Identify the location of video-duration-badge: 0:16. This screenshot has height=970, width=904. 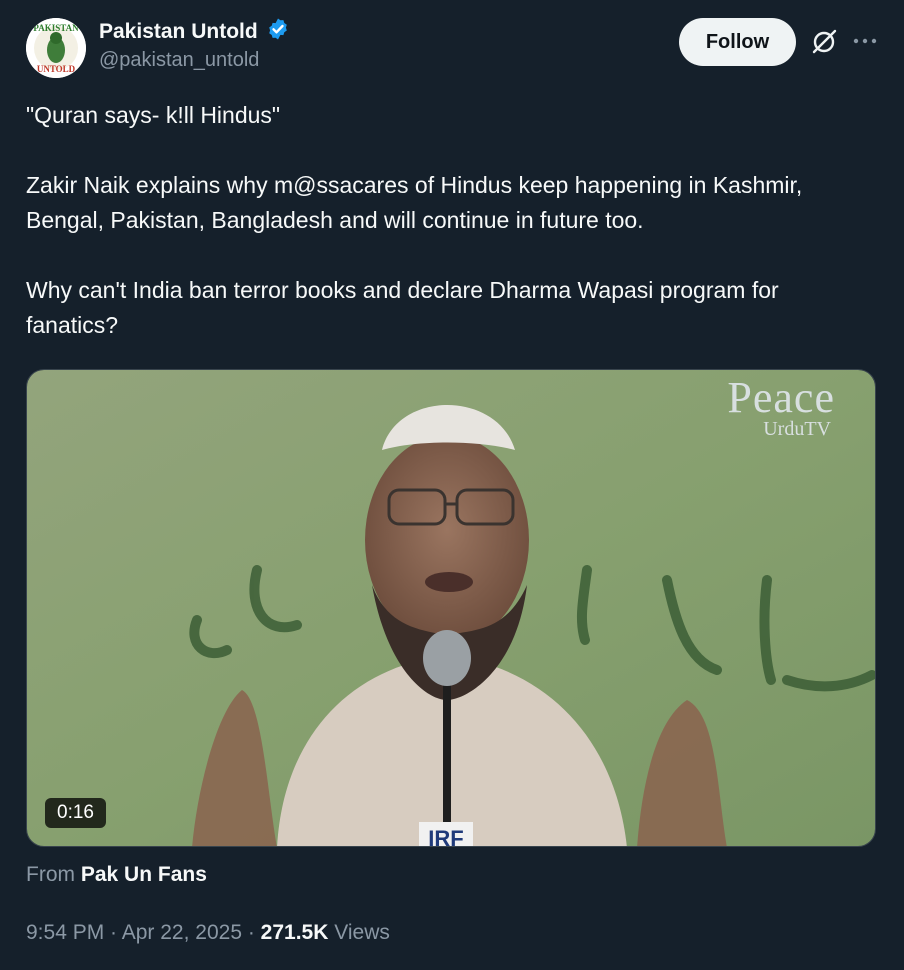
(75, 813).